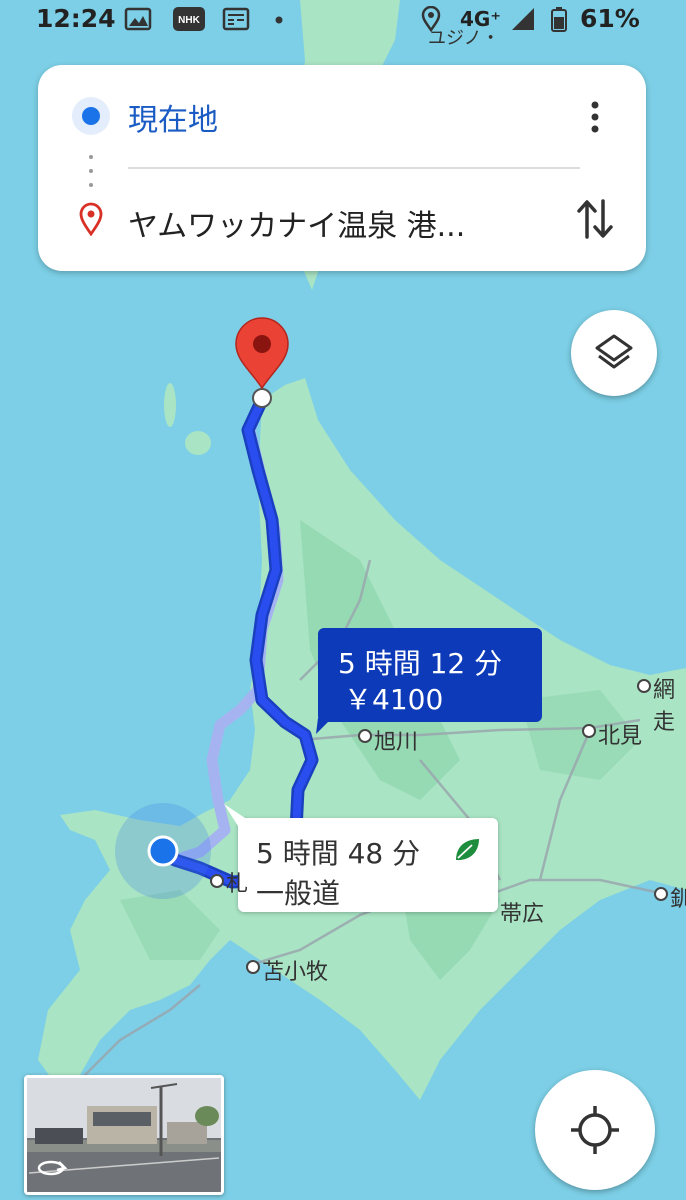  What do you see at coordinates (610, 18) in the screenshot?
I see `status-battery: 61%` at bounding box center [610, 18].